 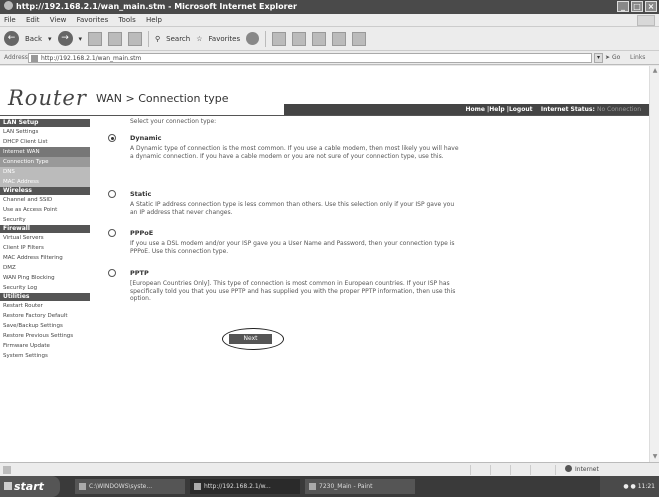 I want to click on favorites-star-icon: ☆, so click(x=199, y=39).